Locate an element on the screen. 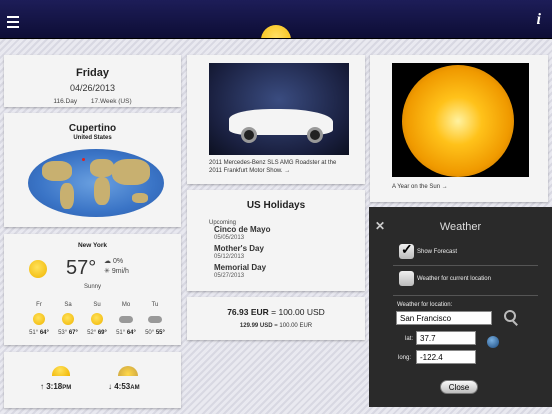  weather-city: New York is located at coordinates (92, 245).